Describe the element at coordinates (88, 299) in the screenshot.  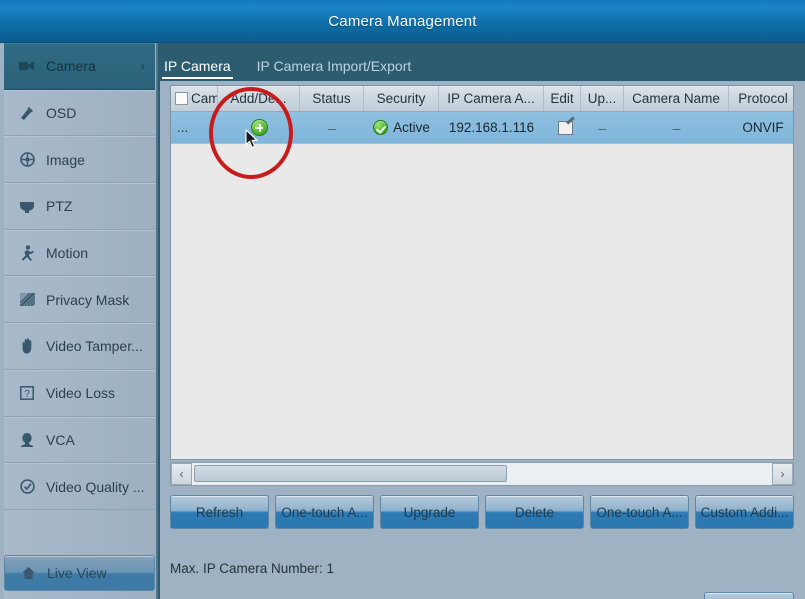
I see `sidebar-item-label: Privacy Mask` at that location.